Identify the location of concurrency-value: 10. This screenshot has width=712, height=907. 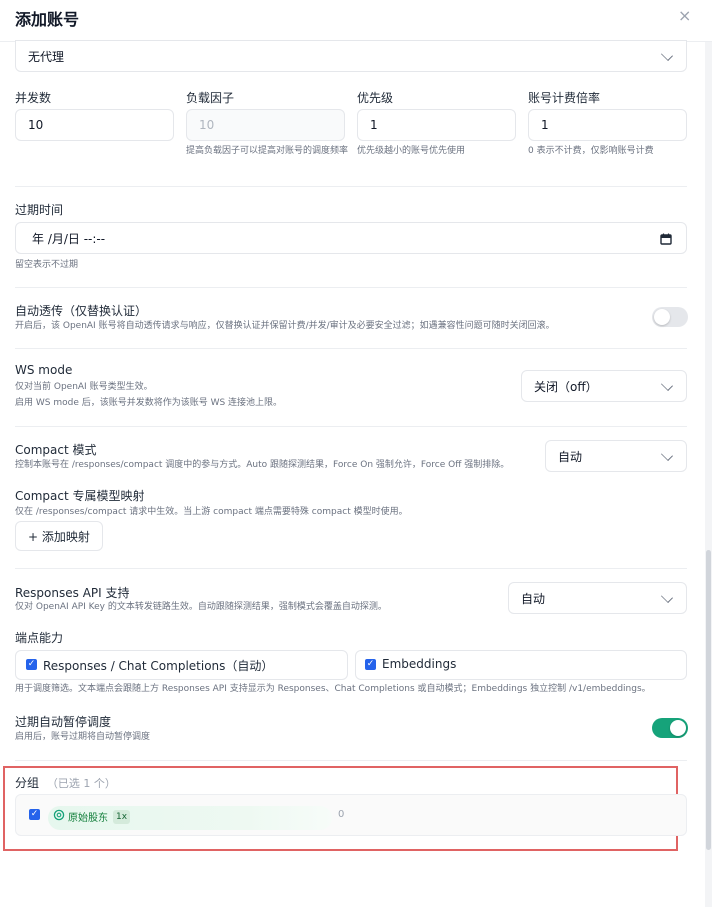
(36, 125).